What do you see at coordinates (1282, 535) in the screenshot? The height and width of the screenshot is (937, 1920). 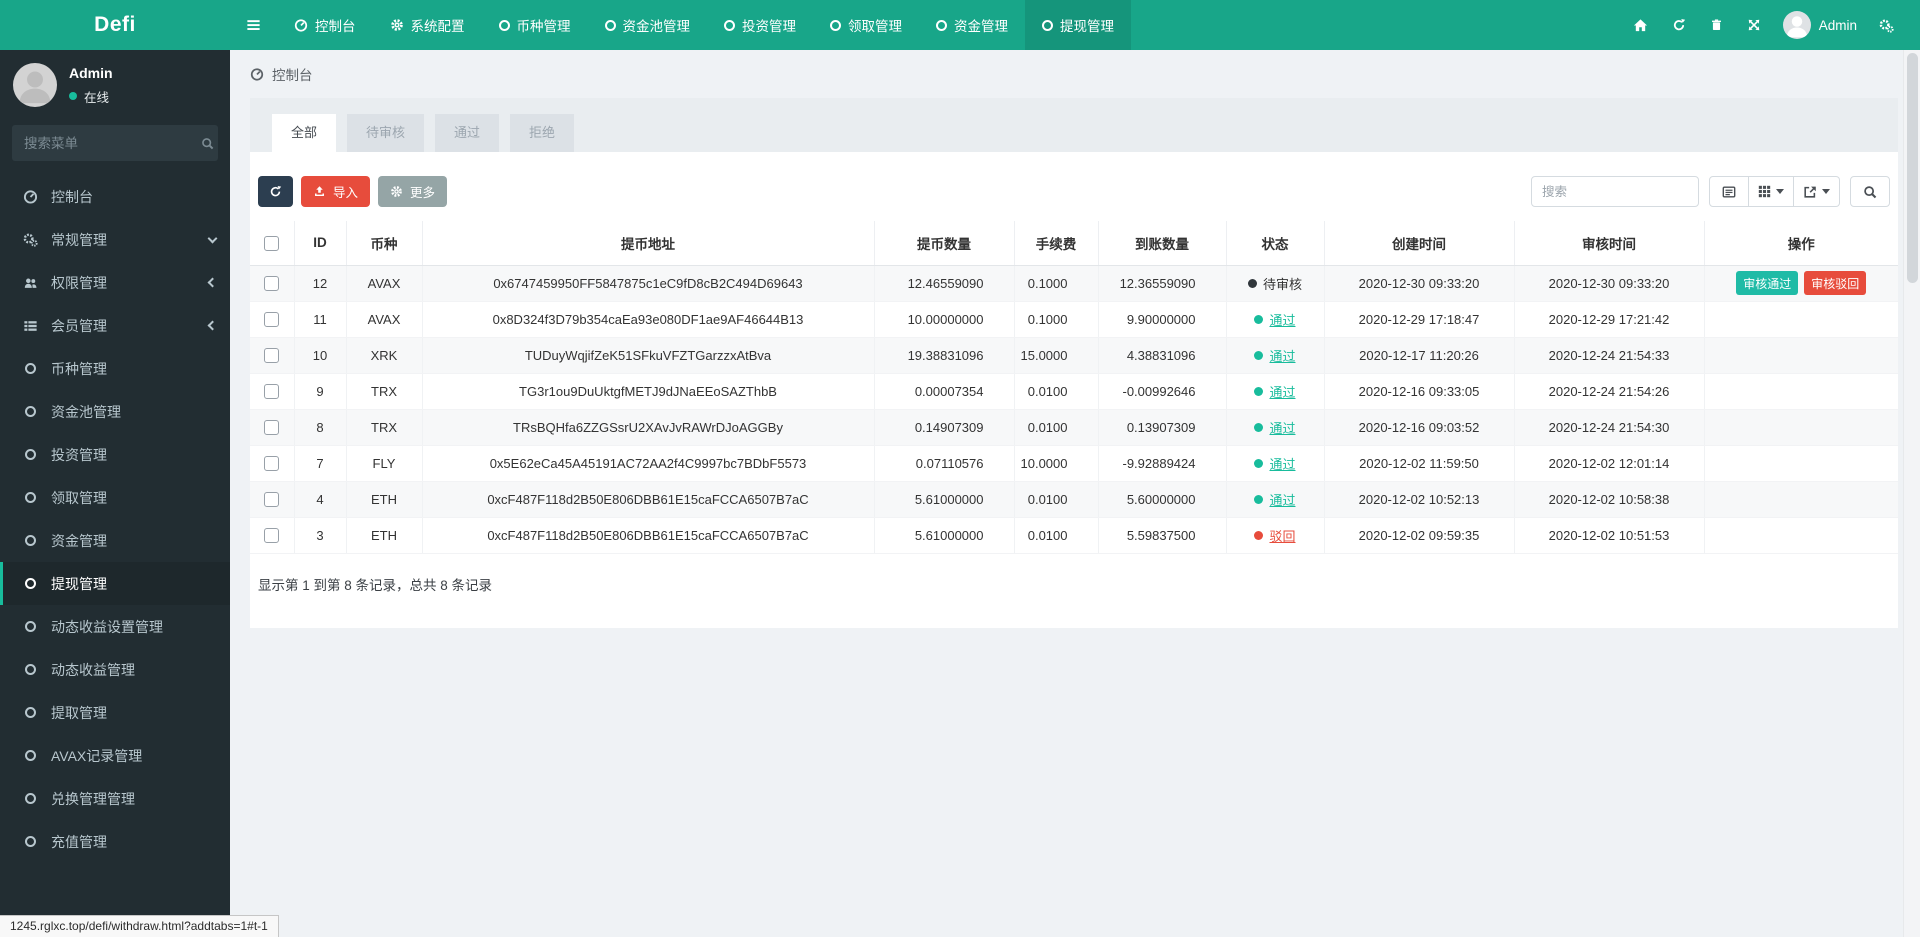 I see `status-link: 驳回` at bounding box center [1282, 535].